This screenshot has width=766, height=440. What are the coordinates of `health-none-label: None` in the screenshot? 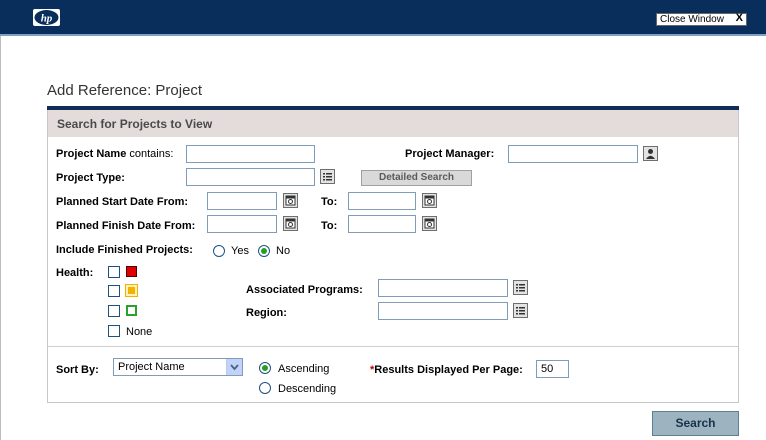 It's located at (139, 332).